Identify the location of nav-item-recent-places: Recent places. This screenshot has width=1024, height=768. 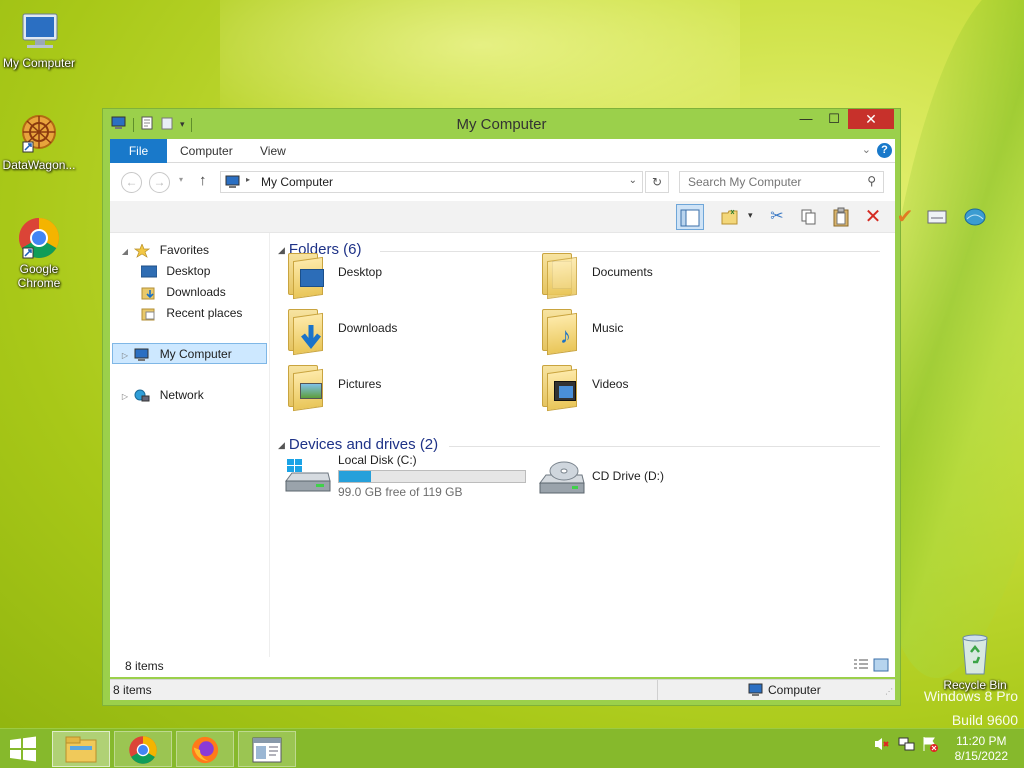
(191, 313).